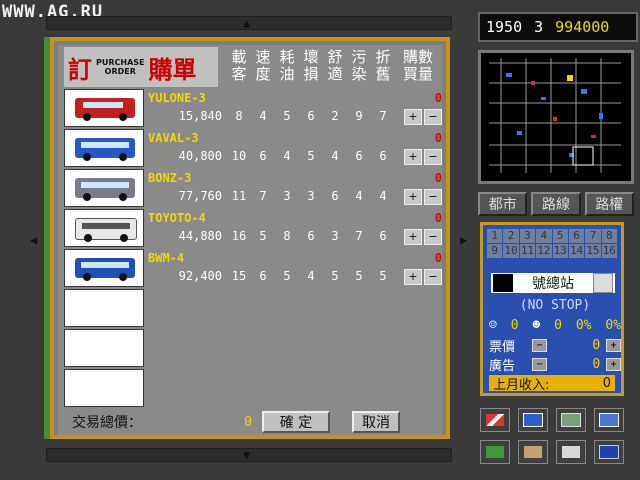  I want to click on stat-capacity: 15, so click(239, 276).